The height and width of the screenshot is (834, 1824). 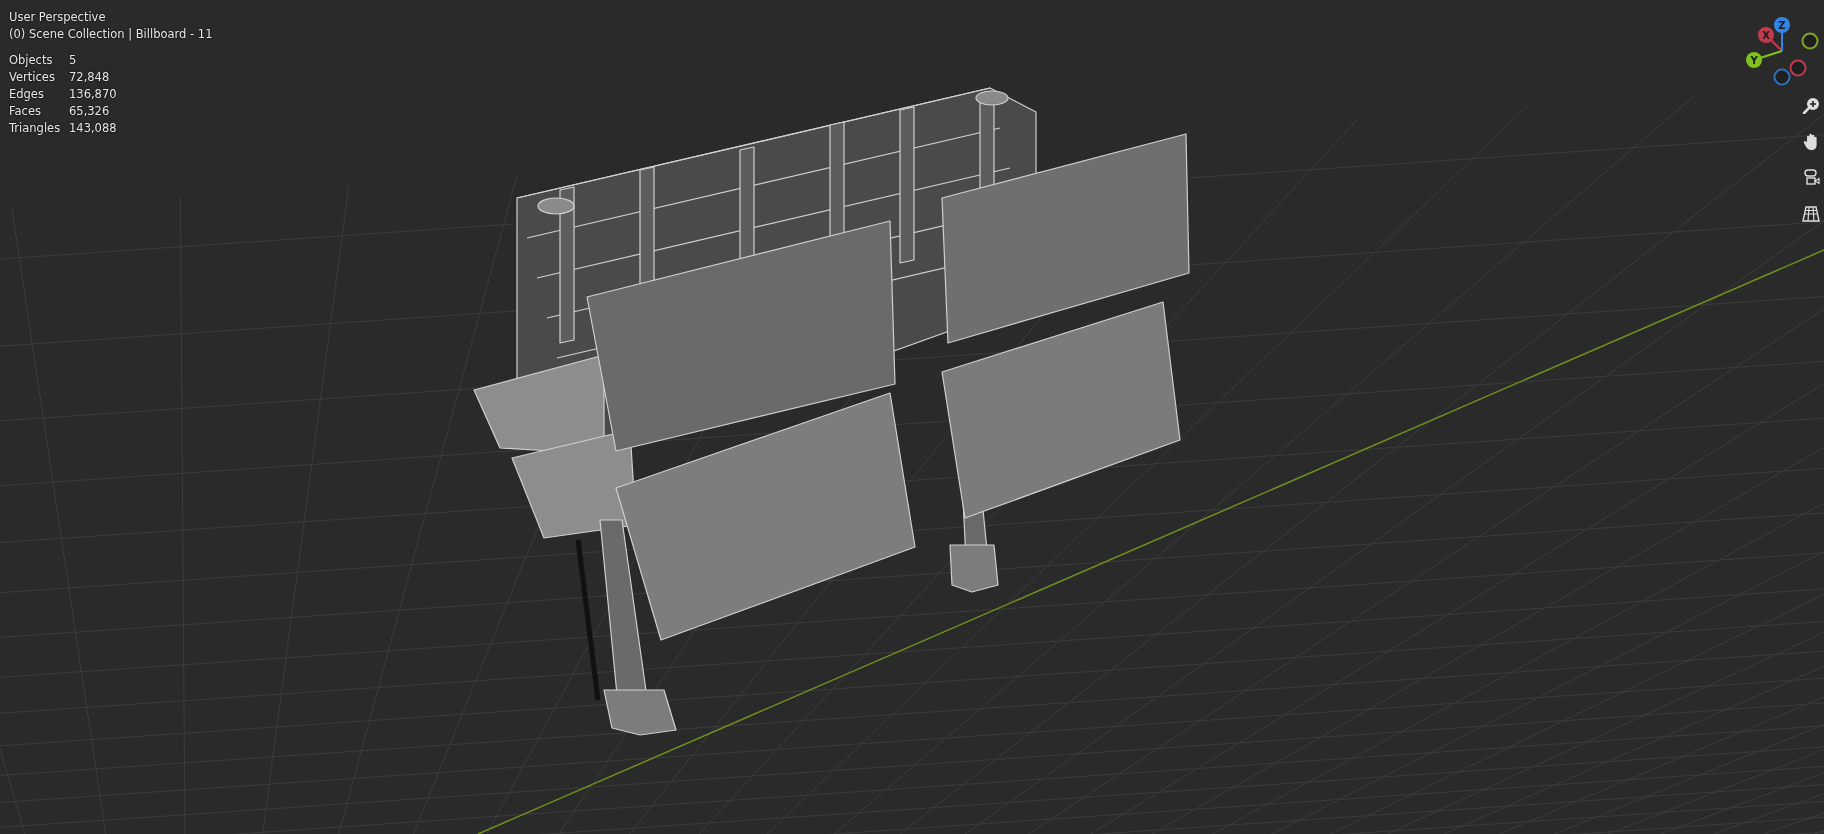 What do you see at coordinates (73, 60) in the screenshot?
I see `stat-value: 5` at bounding box center [73, 60].